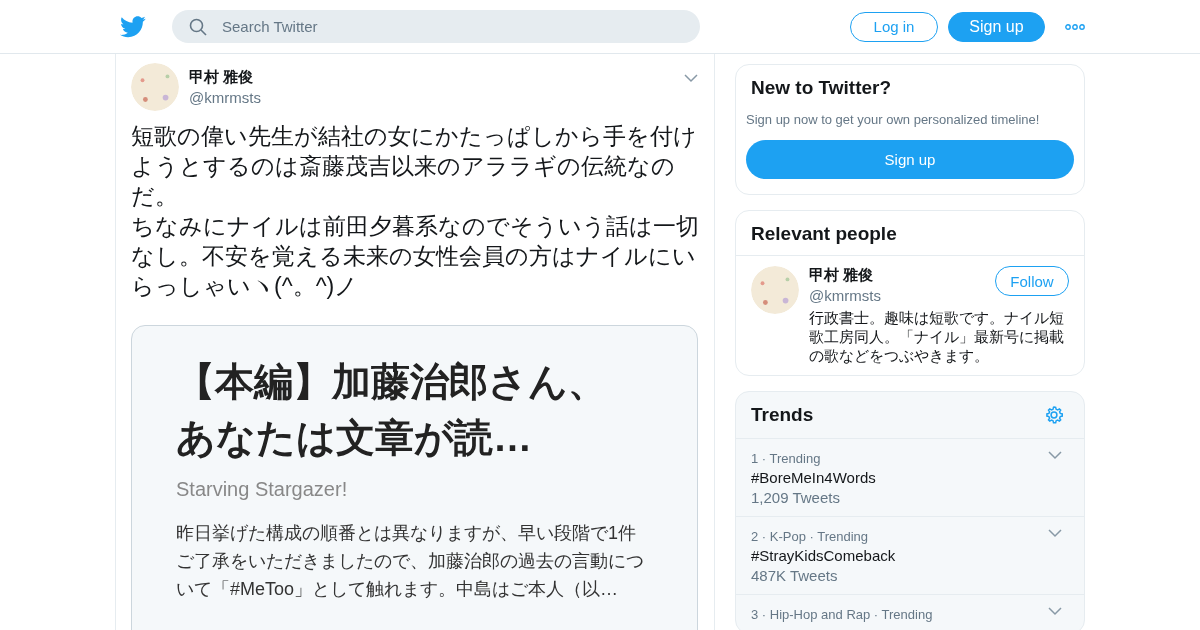 This screenshot has height=630, width=1200. Describe the element at coordinates (910, 556) in the screenshot. I see `trend-item: 2 · K-Pop · Trending #StrayKidsComeback 487K Tweets` at that location.